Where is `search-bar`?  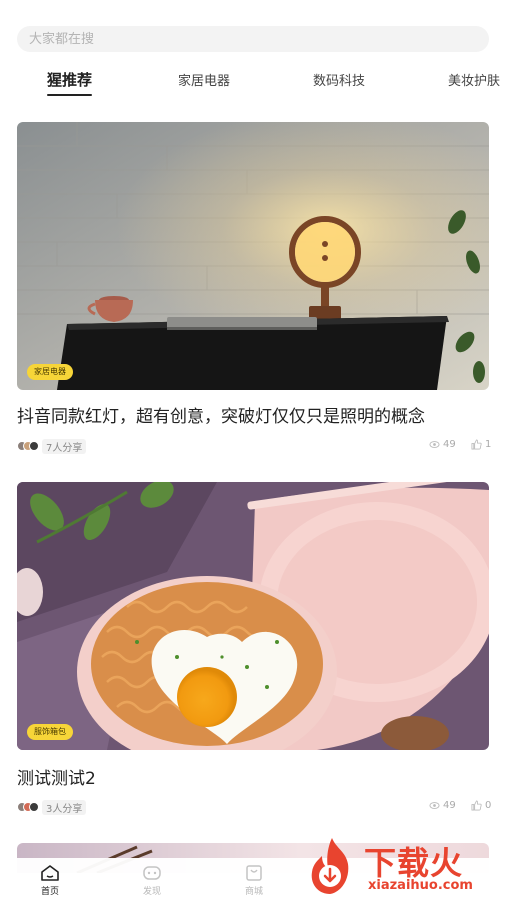 search-bar is located at coordinates (253, 39).